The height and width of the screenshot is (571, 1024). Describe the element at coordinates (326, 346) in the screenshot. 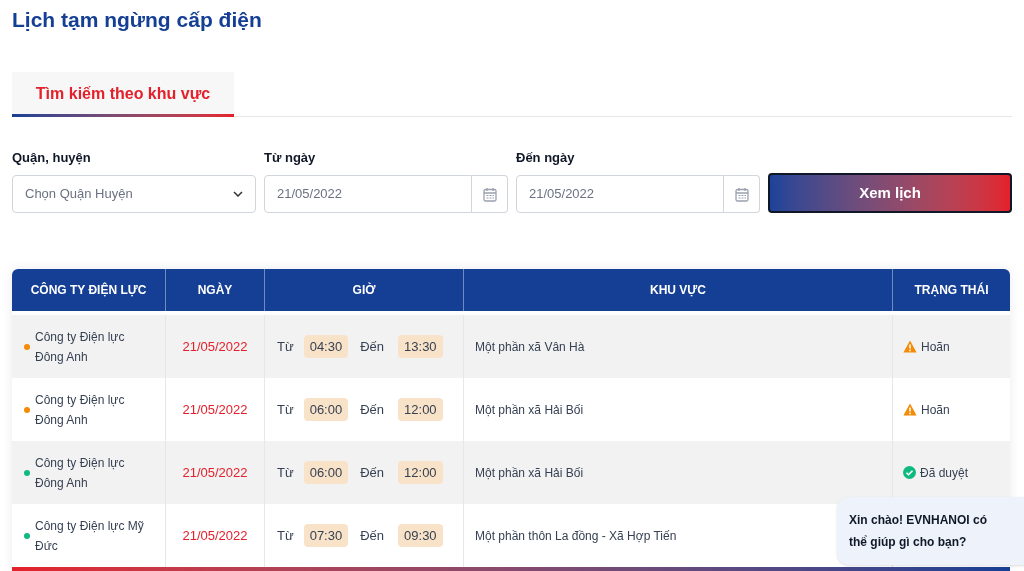

I see `time-badge: 04:30` at that location.